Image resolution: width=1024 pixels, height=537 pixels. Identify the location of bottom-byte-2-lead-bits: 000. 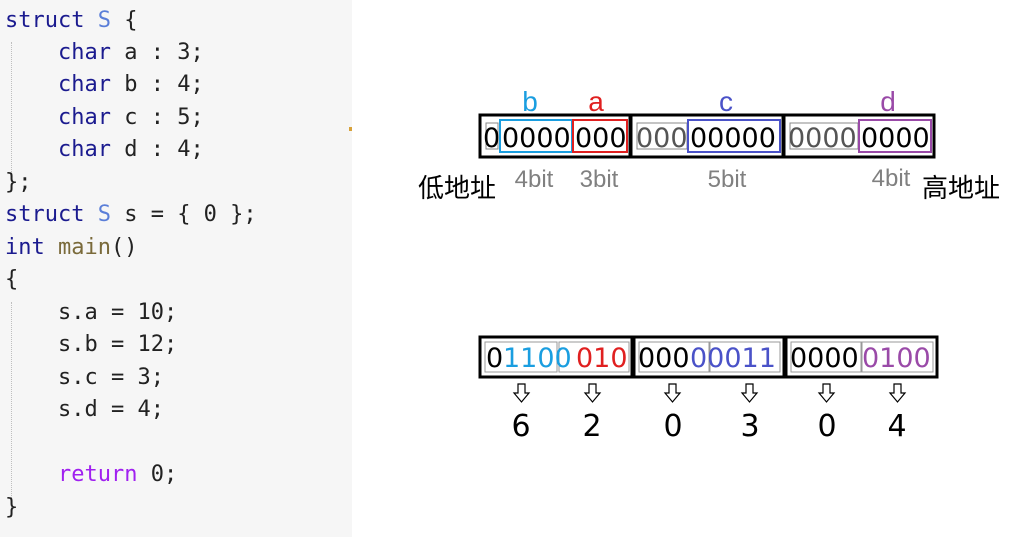
(664, 358).